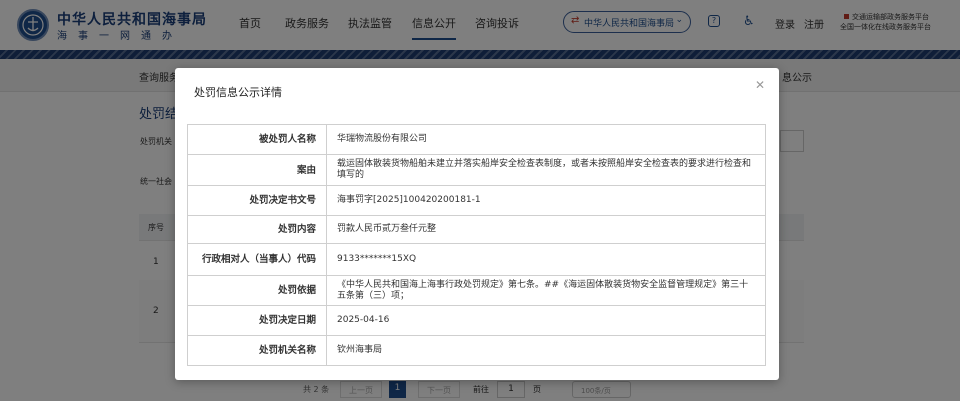 The image size is (960, 401). Describe the element at coordinates (760, 85) in the screenshot. I see `close-icon: ✕` at that location.